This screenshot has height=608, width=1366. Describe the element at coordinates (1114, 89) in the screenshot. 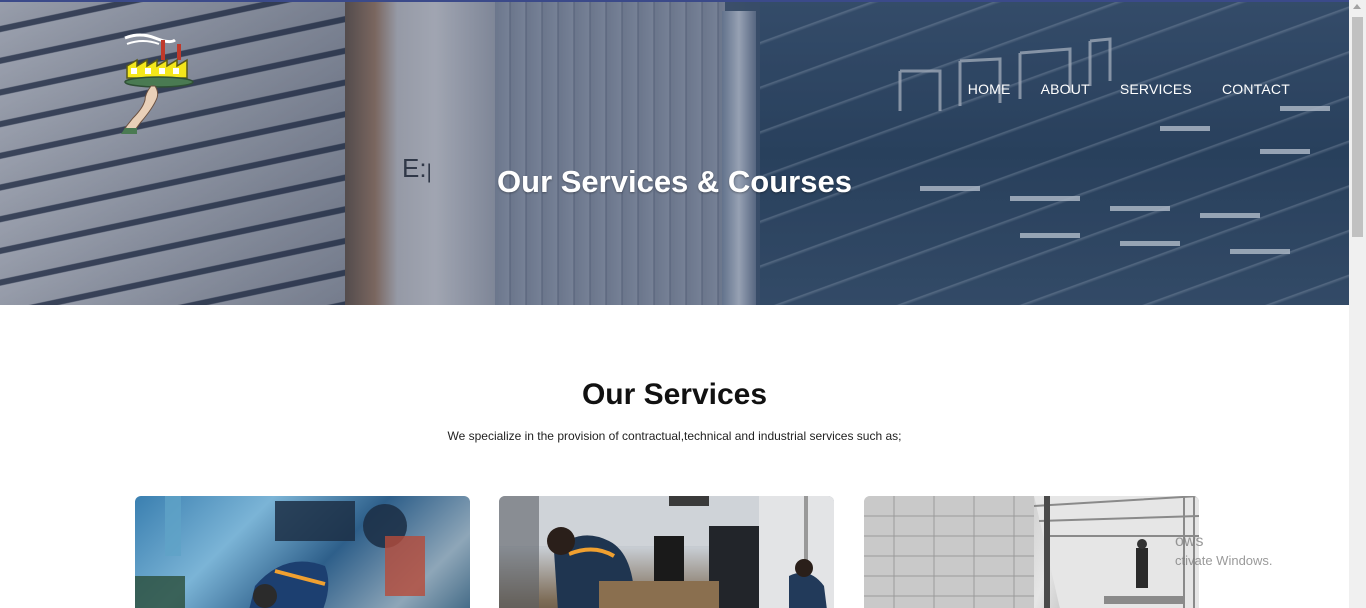

I see `main-nav: HOME ABOUT SERVICES CONTACT` at that location.